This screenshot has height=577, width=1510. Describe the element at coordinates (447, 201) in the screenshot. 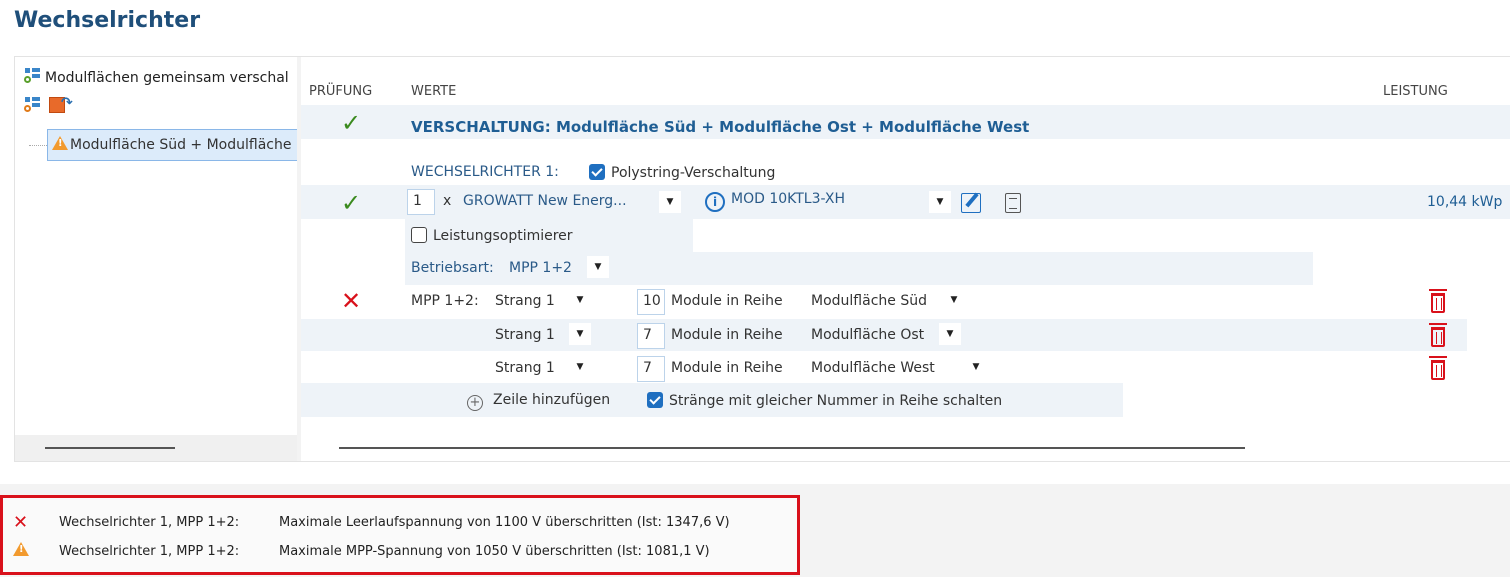

I see `multiplier-label: x` at that location.